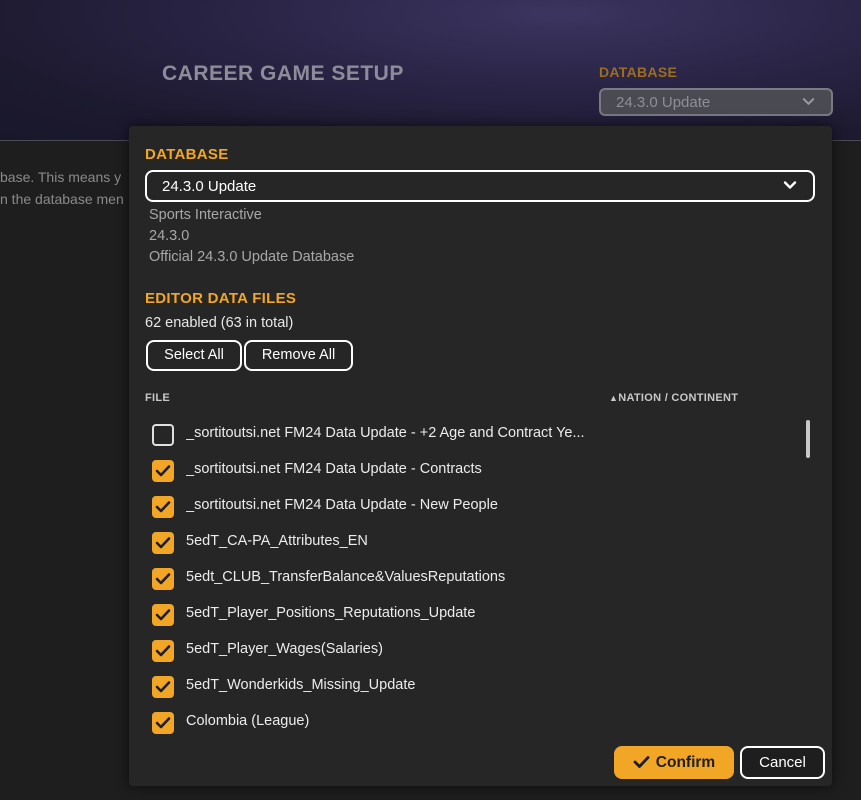 Image resolution: width=861 pixels, height=800 pixels. What do you see at coordinates (331, 613) in the screenshot?
I see `file-name: 5edT_Player_Positions_Reputations_Update` at bounding box center [331, 613].